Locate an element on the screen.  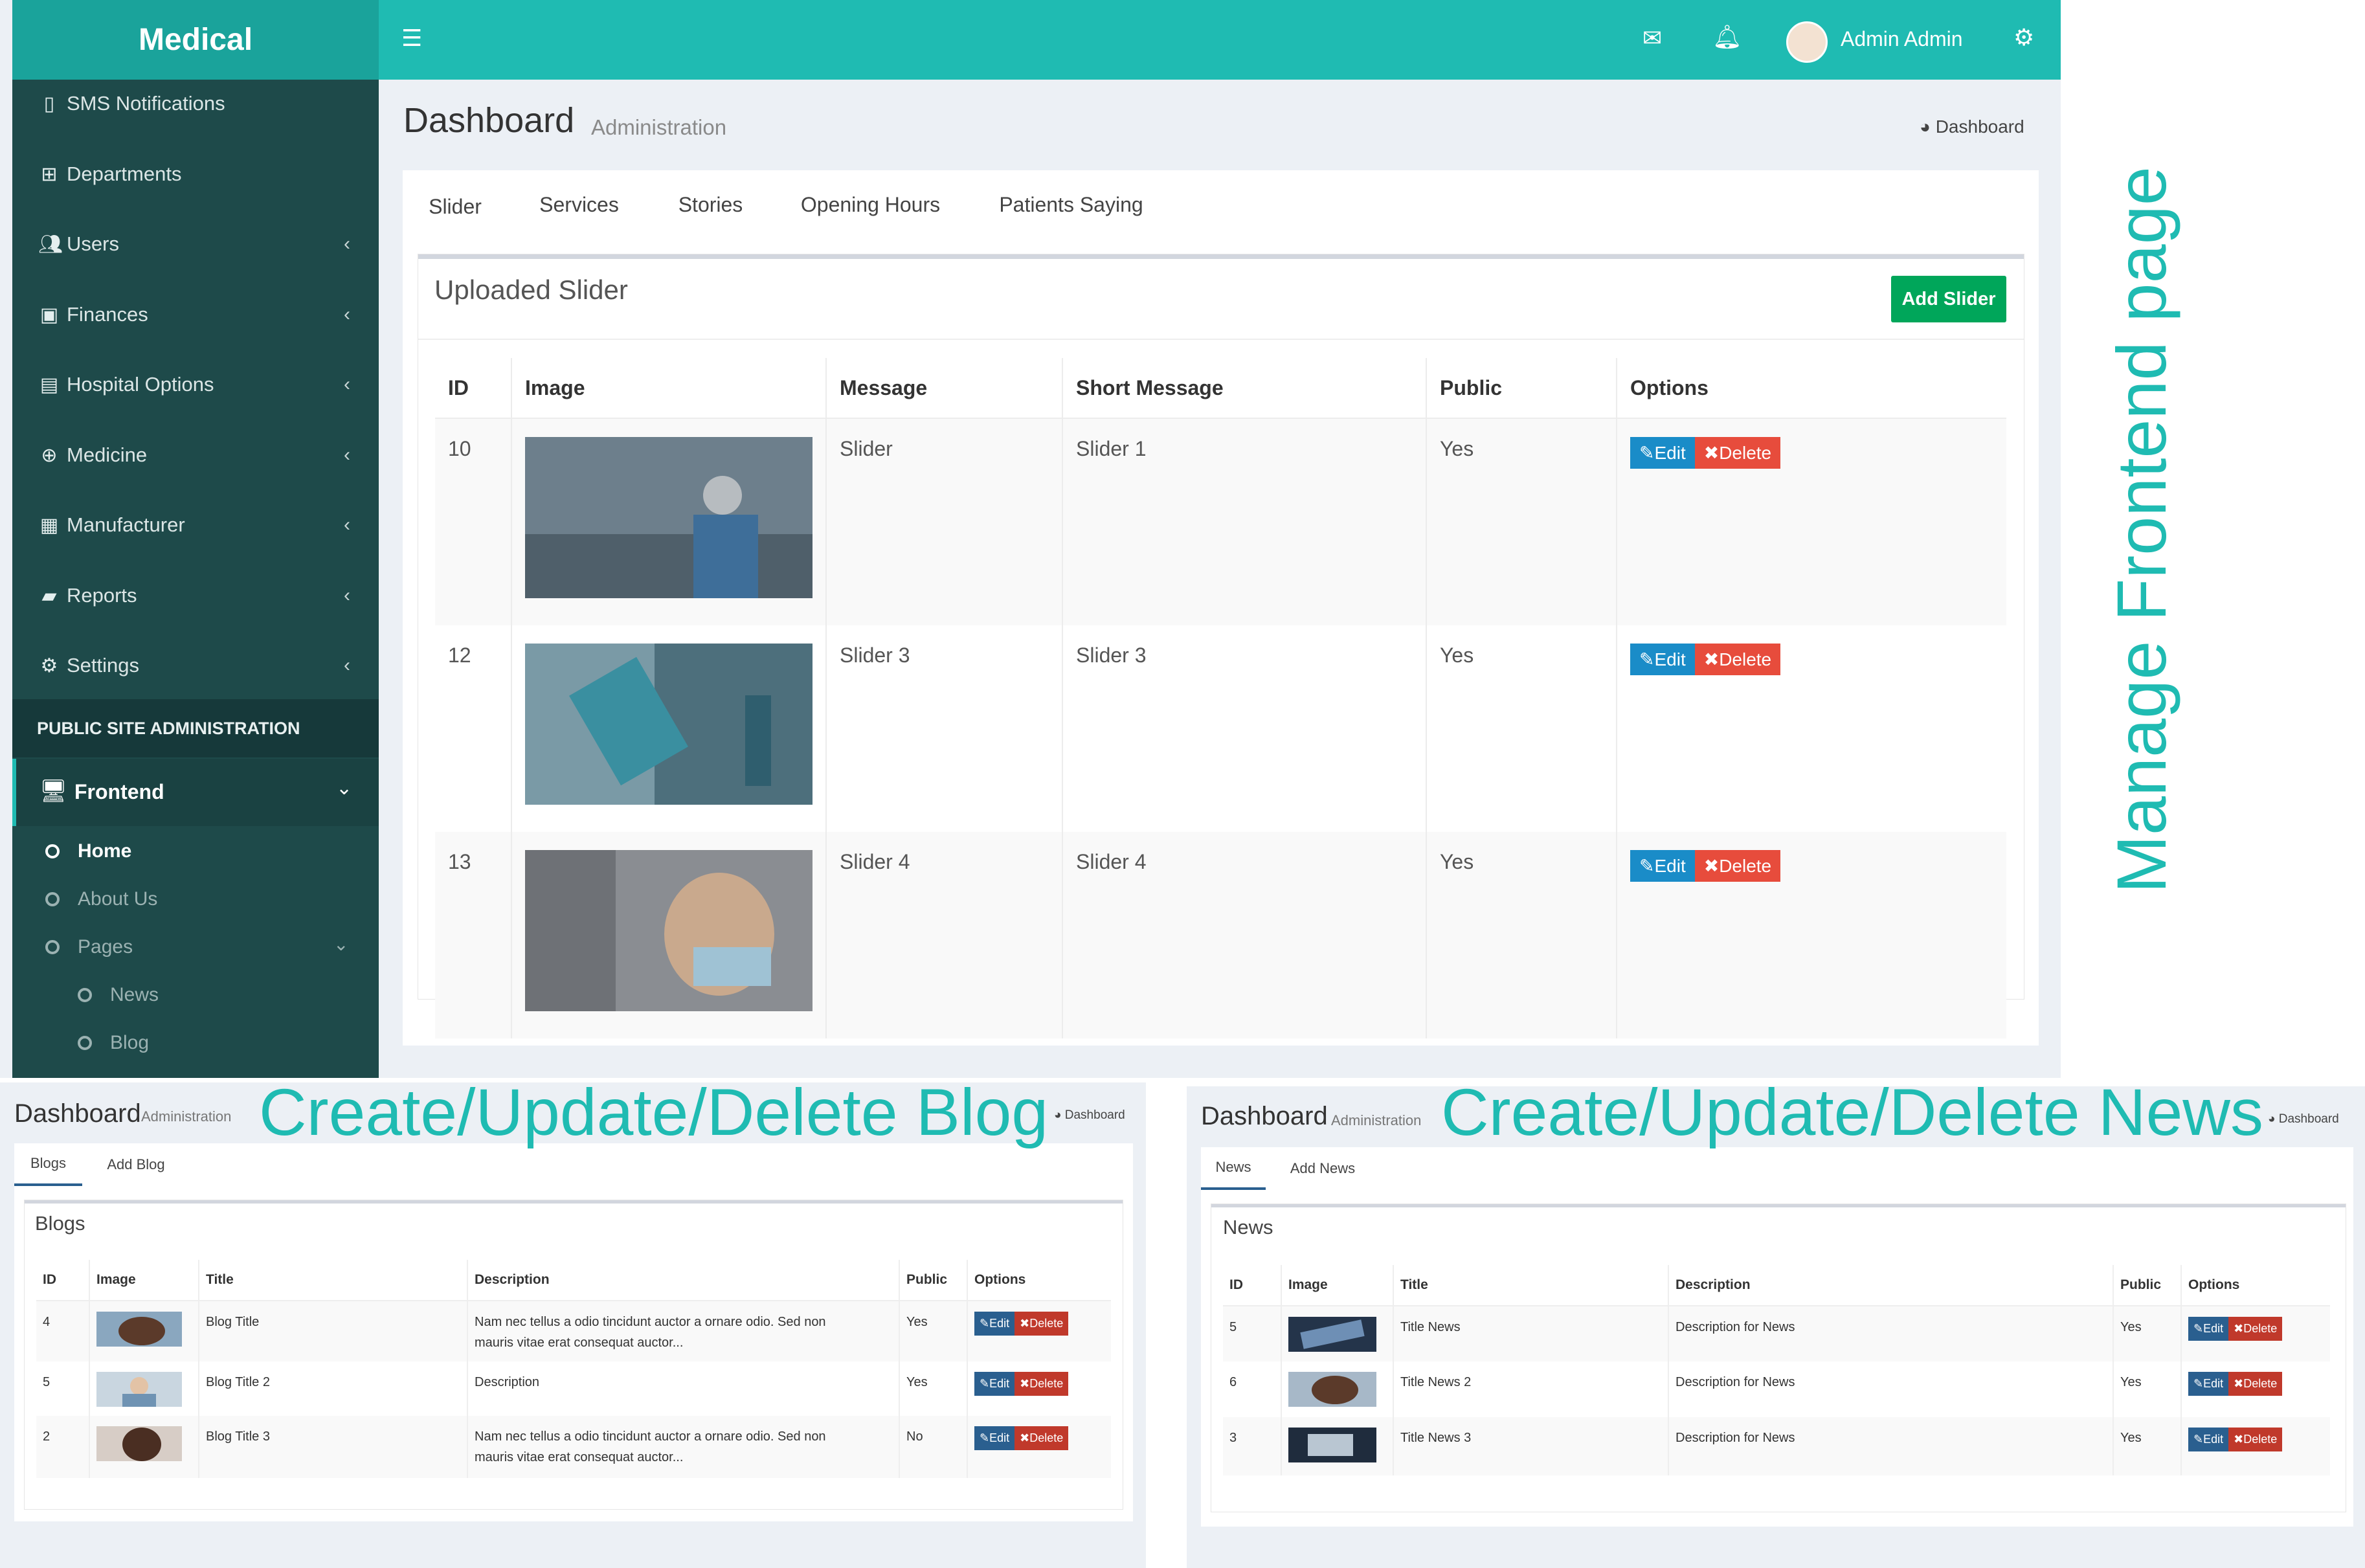
chevron-left-icon: ‹ is located at coordinates (347, 315).